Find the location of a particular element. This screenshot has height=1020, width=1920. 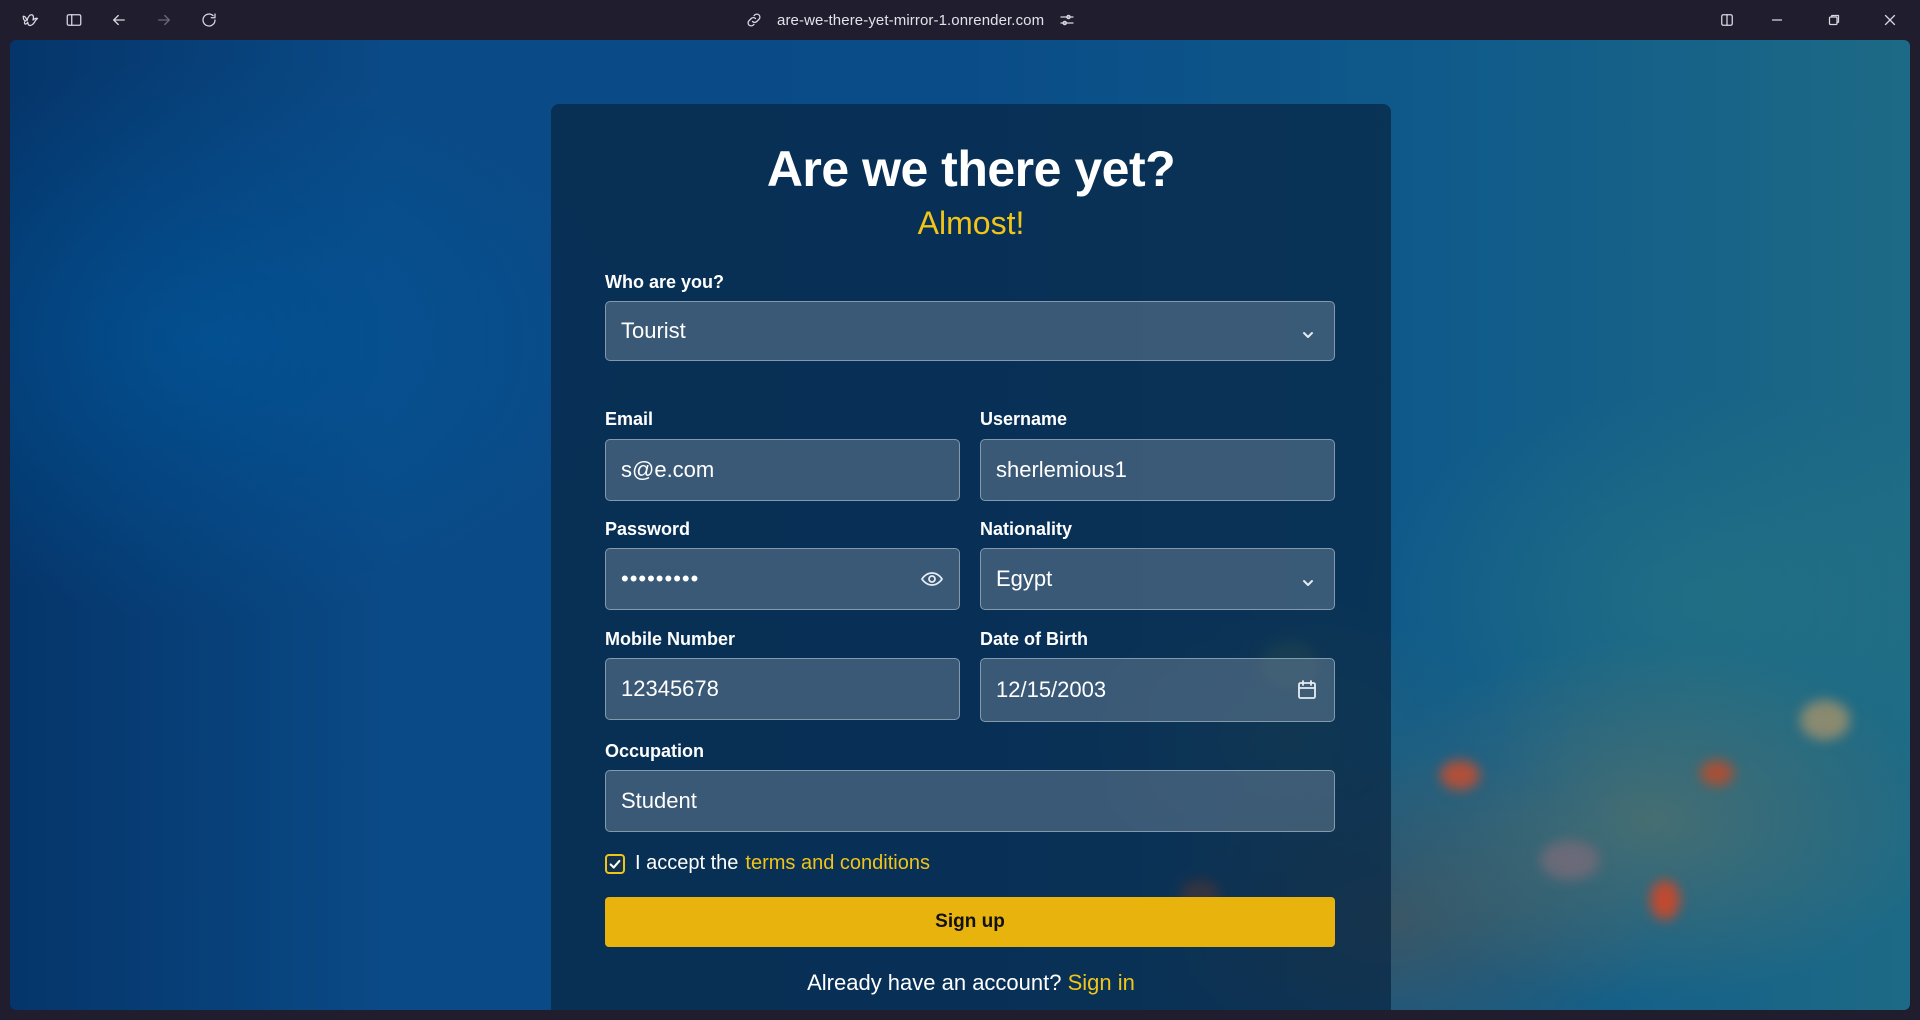

browser-toolbar: are-we-there-yet-mirror-1.onrender.com is located at coordinates (960, 20).